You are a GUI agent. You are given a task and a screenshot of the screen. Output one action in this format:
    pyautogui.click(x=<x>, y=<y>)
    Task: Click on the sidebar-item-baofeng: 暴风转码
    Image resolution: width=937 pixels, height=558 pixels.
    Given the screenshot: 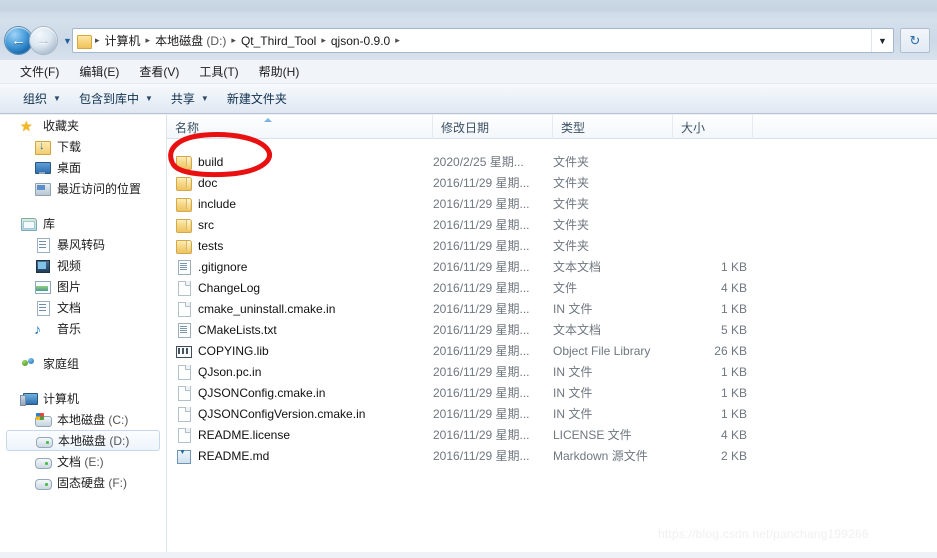 What is the action you would take?
    pyautogui.click(x=83, y=244)
    